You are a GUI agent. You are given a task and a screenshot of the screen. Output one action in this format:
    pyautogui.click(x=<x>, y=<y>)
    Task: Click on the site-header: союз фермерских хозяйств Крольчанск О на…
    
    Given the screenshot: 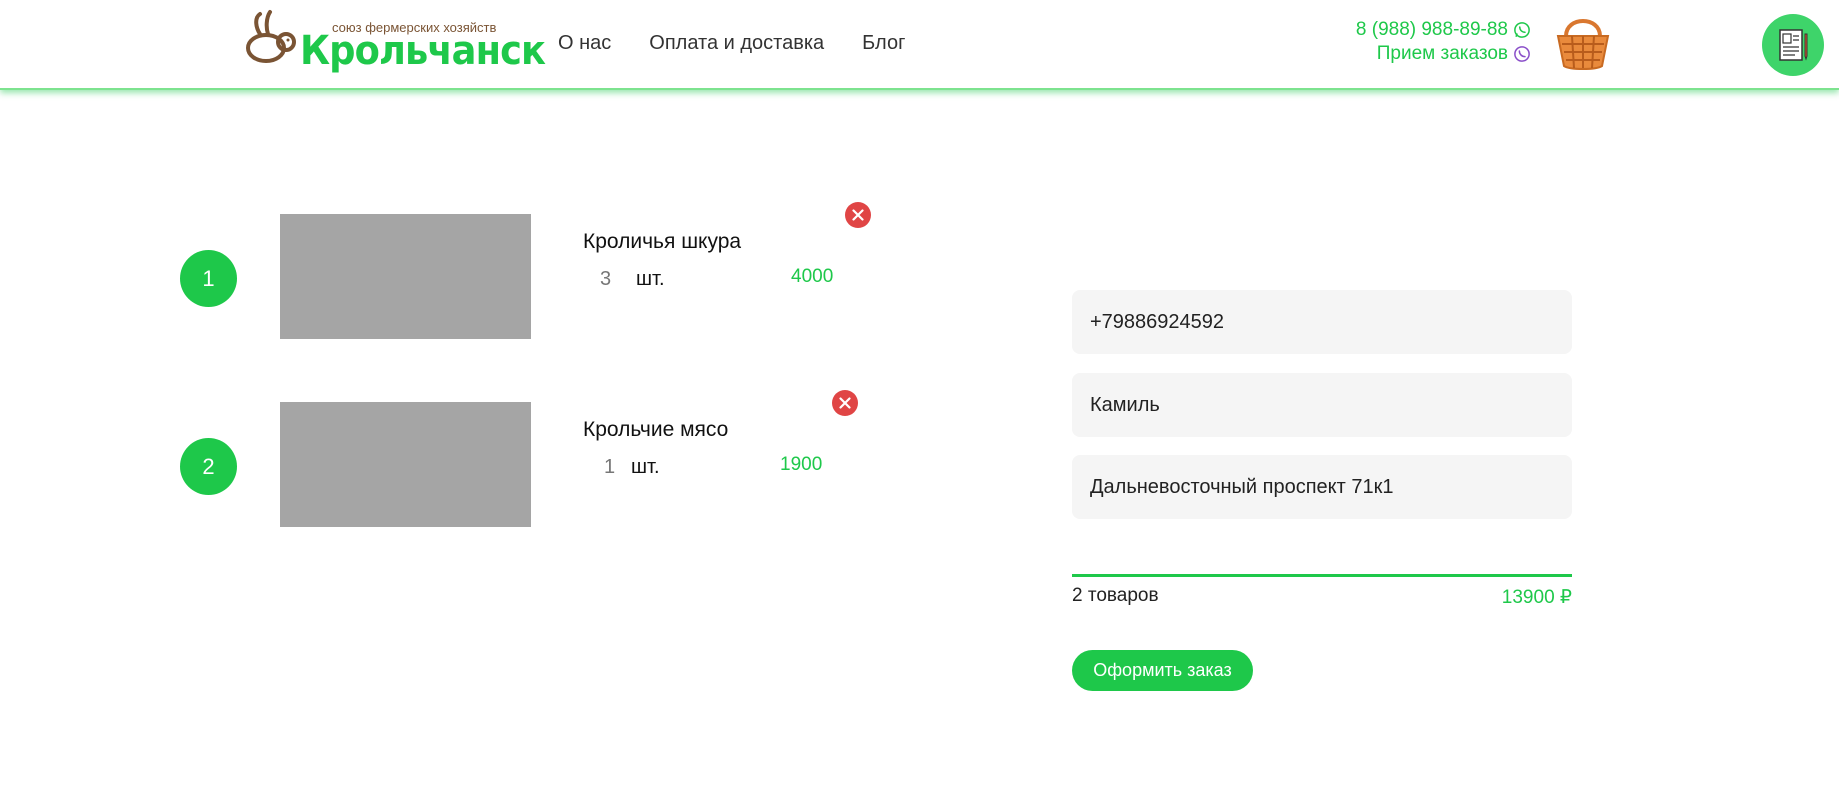 What is the action you would take?
    pyautogui.click(x=919, y=45)
    